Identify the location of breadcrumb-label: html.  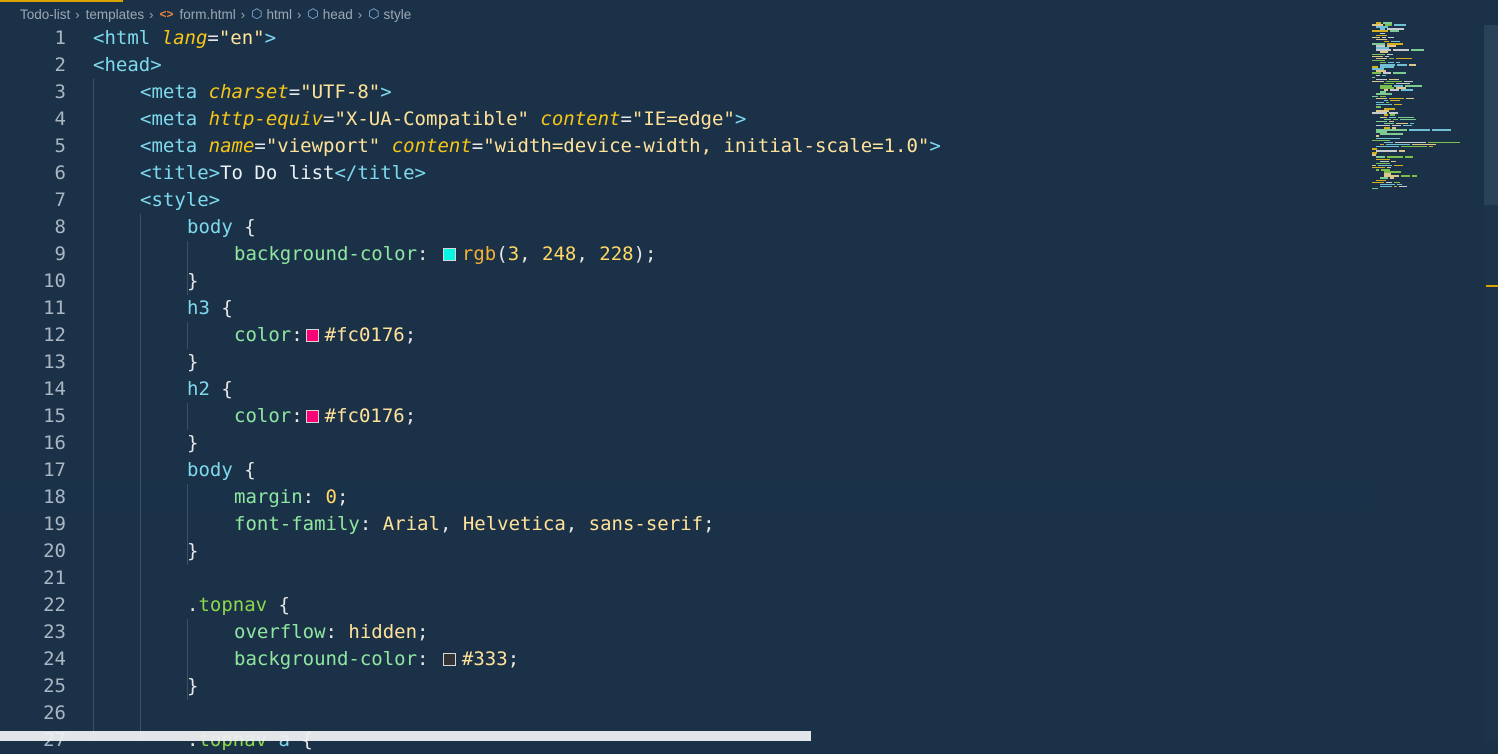
(279, 14).